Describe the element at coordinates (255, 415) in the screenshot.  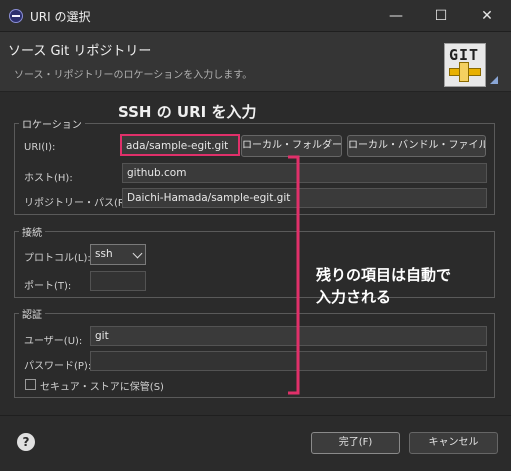
I see `footer-separator` at that location.